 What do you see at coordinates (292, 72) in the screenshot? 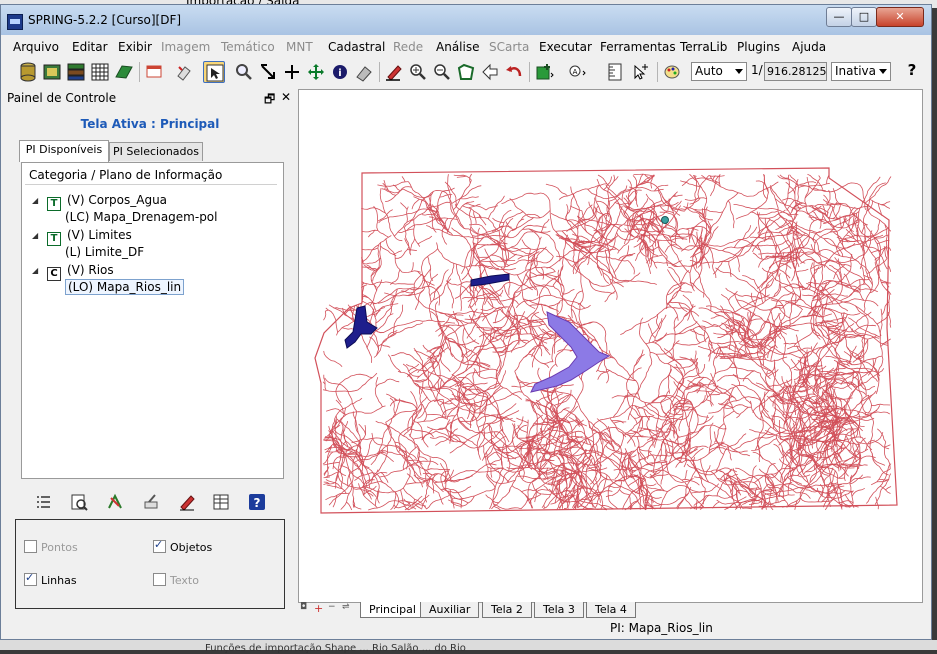
I see `crosshair-icon` at bounding box center [292, 72].